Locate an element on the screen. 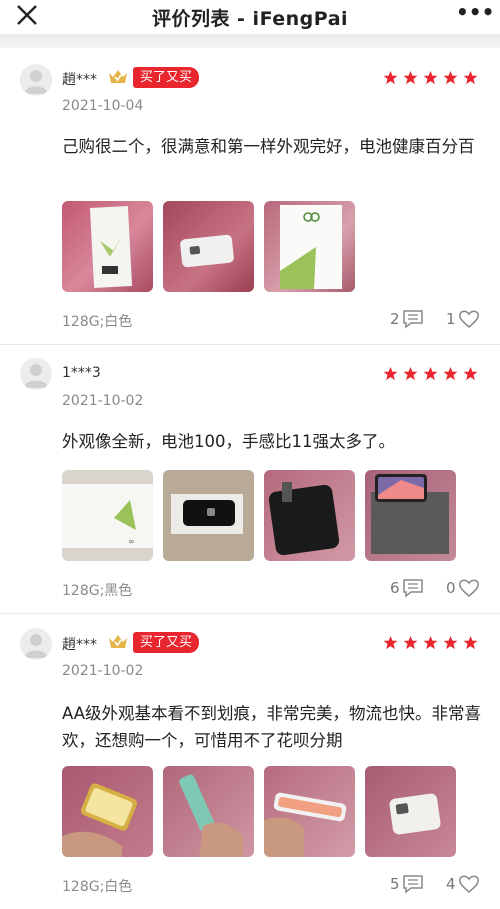 This screenshot has height=909, width=500. like-button: 0 is located at coordinates (463, 588).